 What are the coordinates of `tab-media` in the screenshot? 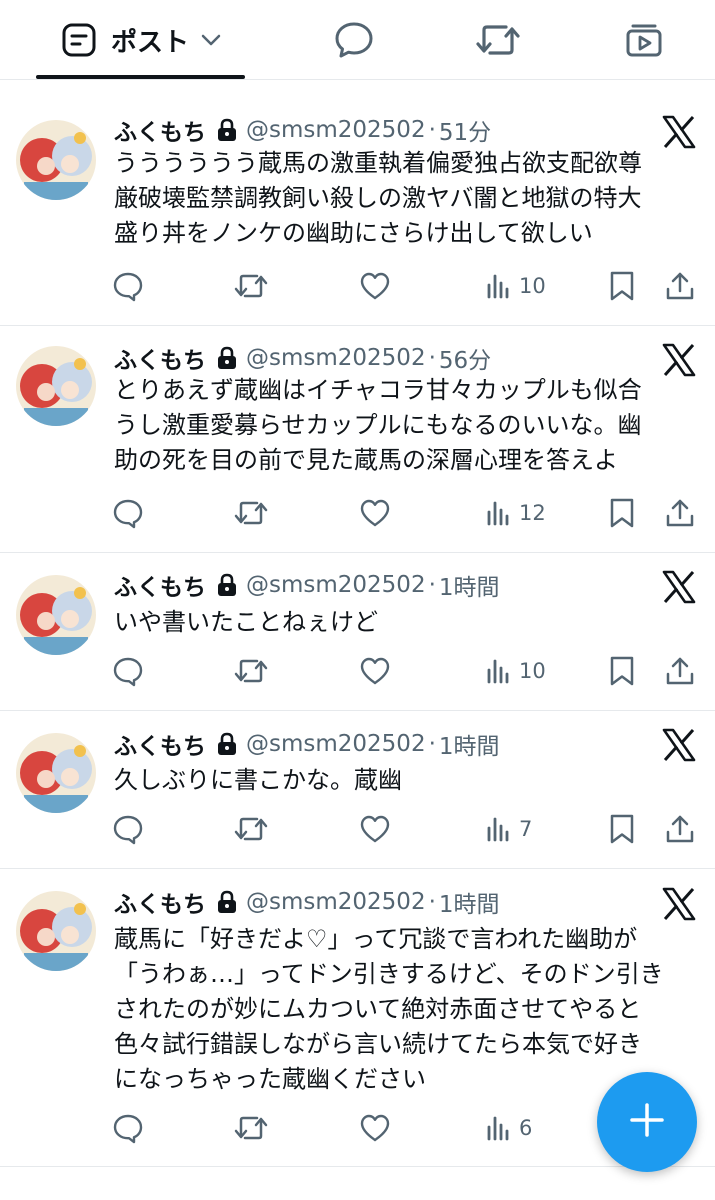 It's located at (644, 40).